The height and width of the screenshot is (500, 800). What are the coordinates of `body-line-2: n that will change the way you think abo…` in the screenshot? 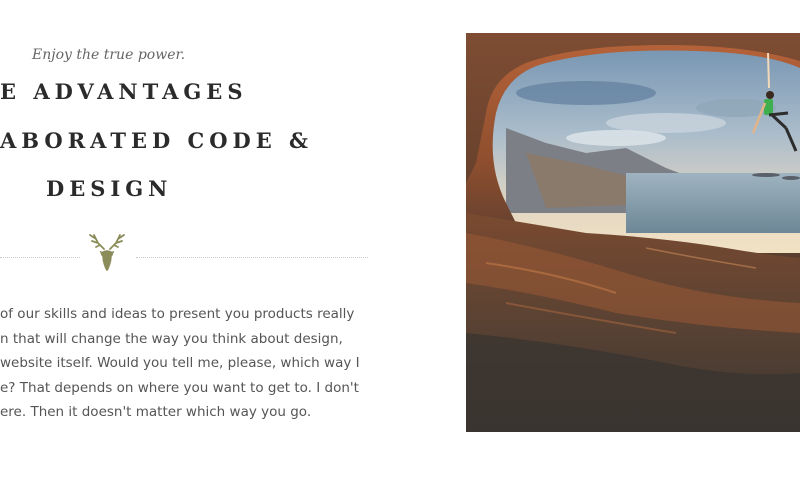 It's located at (171, 338).